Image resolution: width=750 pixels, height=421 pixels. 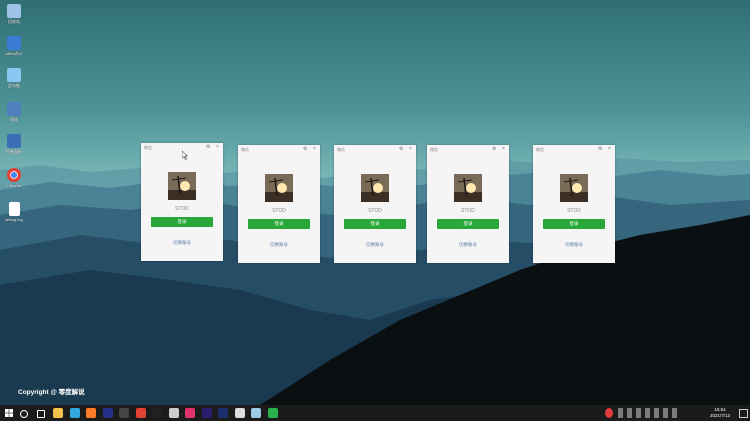 I want to click on notepad-icon, so click(x=256, y=413).